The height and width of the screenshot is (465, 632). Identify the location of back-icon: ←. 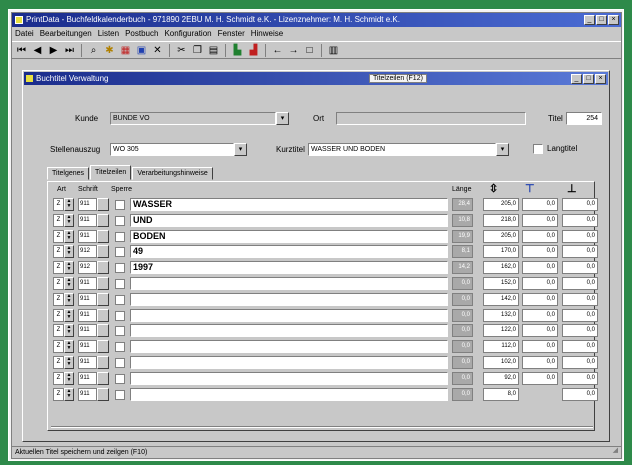
(277, 50).